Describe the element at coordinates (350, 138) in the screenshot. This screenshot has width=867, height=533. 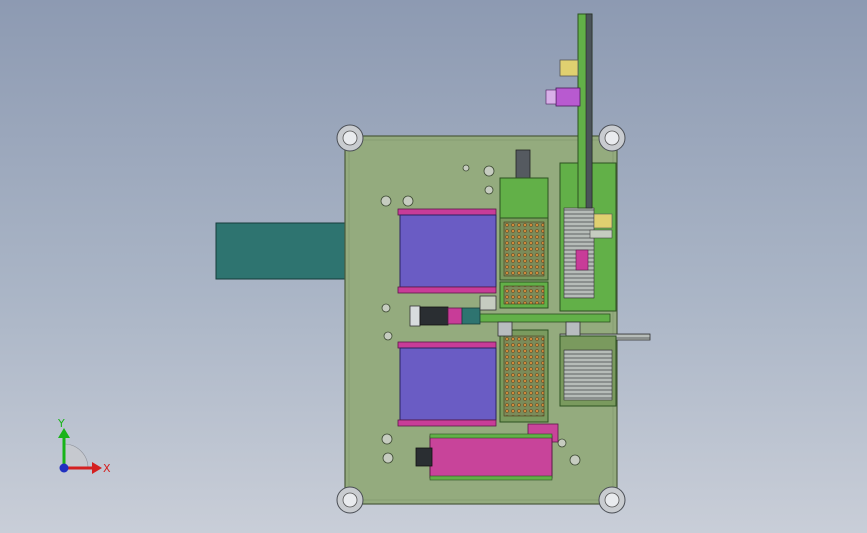
I see `caster-wheel-top-left` at that location.